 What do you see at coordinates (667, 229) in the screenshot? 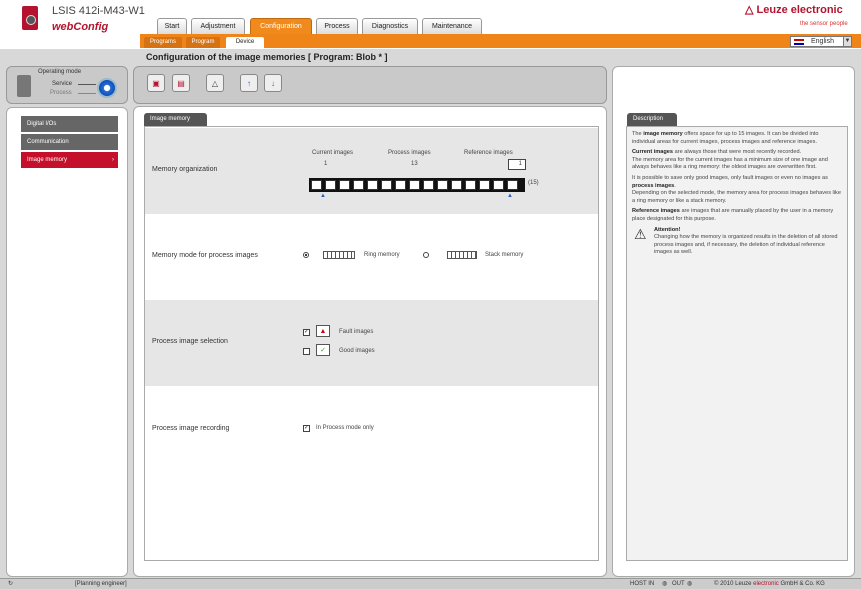
I see `attention-title: Attention!` at bounding box center [667, 229].